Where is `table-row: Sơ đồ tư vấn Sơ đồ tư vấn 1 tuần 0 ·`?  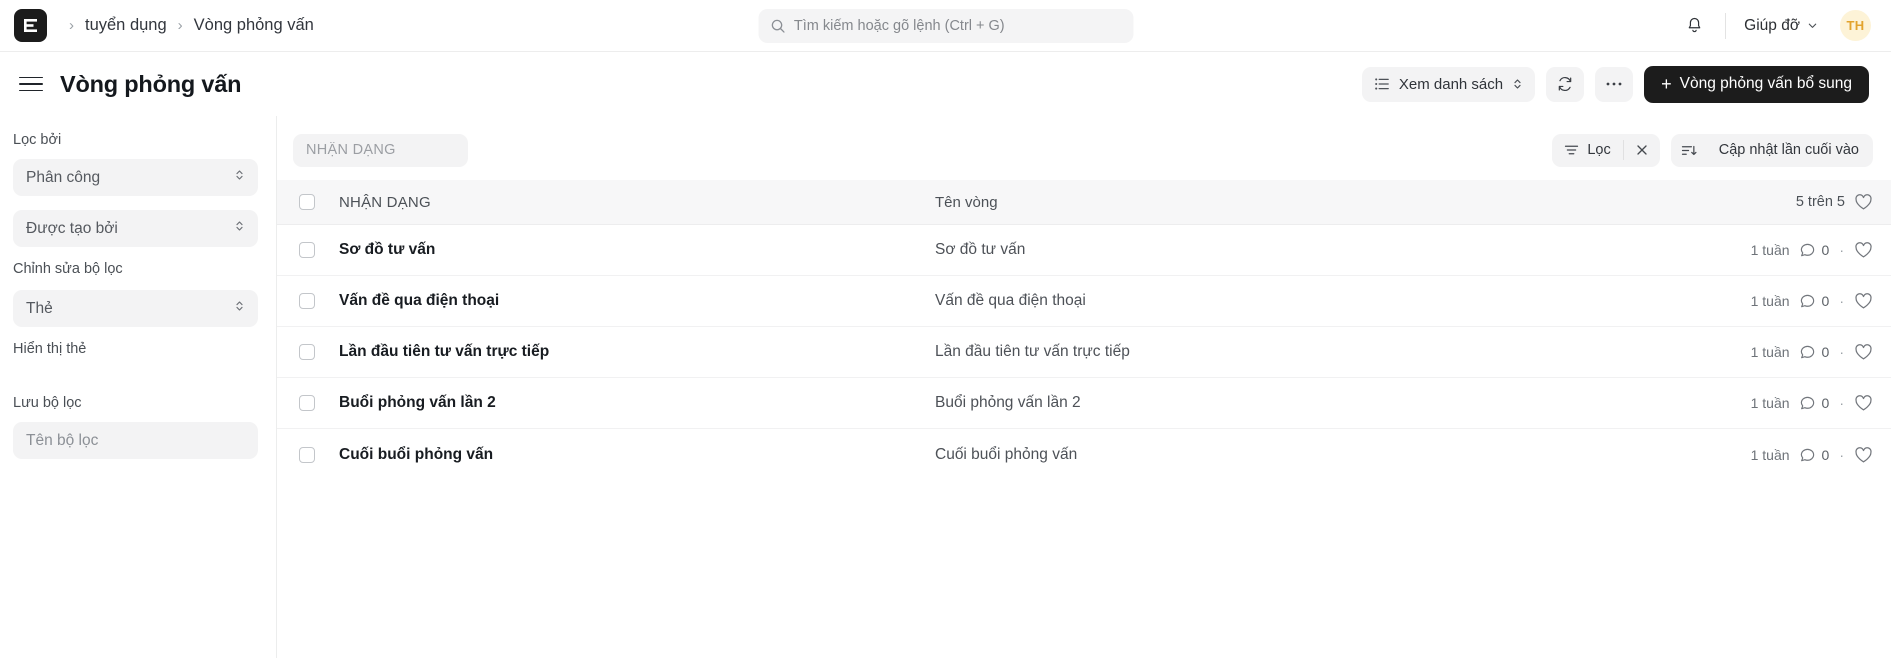 table-row: Sơ đồ tư vấn Sơ đồ tư vấn 1 tuần 0 · is located at coordinates (1084, 250).